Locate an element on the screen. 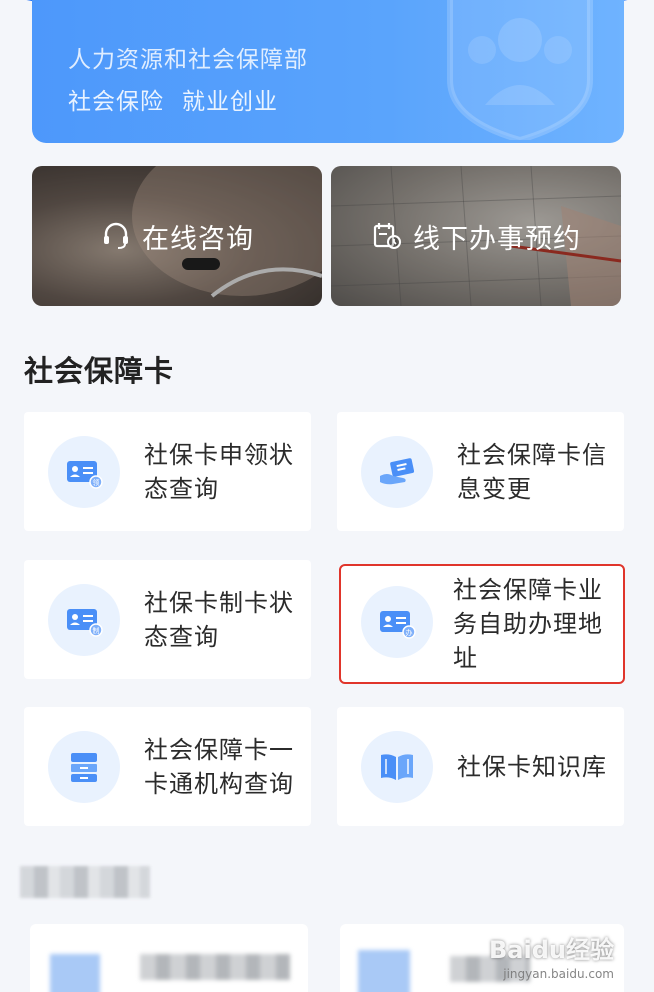  card-label: 社会保障卡信息变更 is located at coordinates (532, 471).